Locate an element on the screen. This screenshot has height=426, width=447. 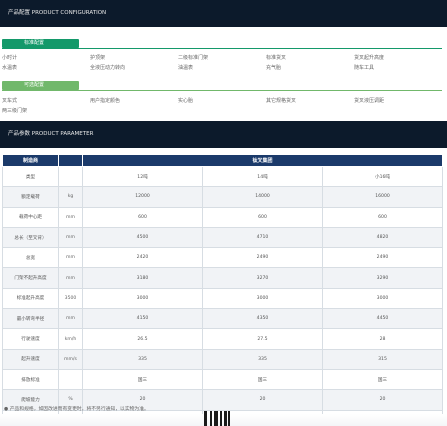
cell-value: 26.5 is located at coordinates (142, 339).